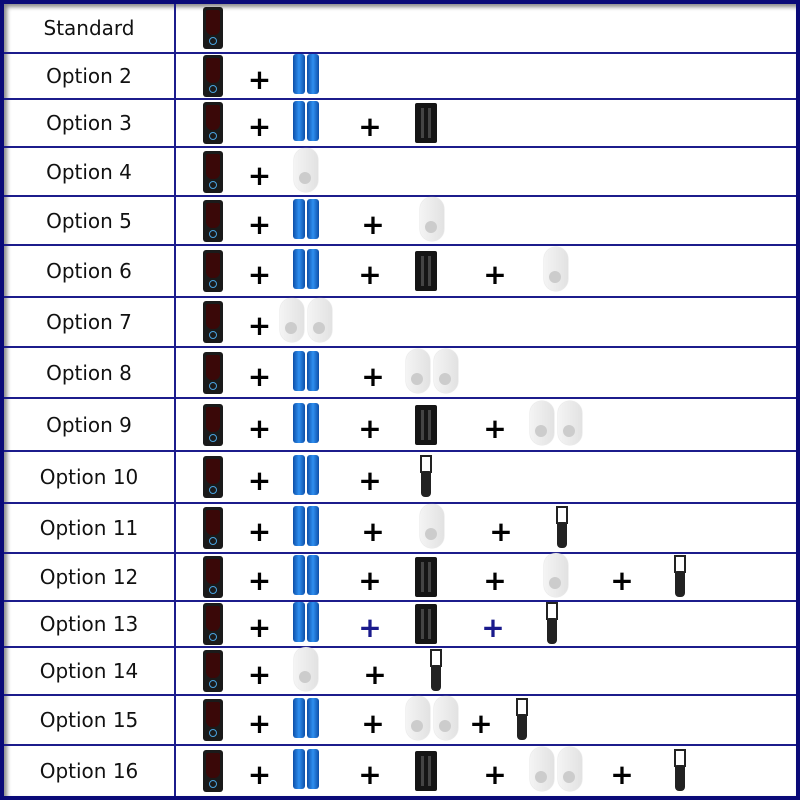 The image size is (800, 800). Describe the element at coordinates (90, 76) in the screenshot. I see `option-label: Option 2` at that location.